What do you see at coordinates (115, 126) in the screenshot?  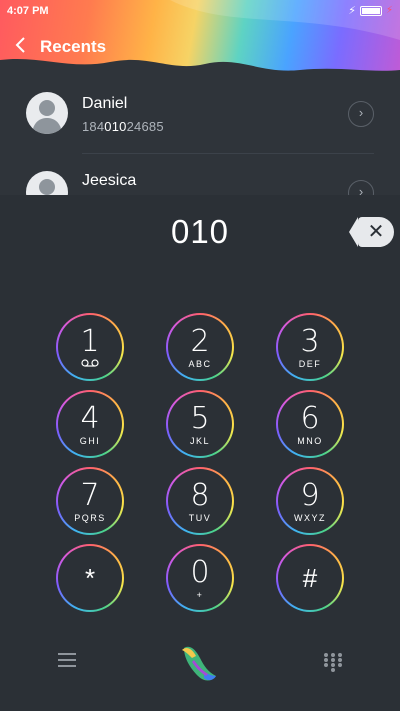 I see `number-match: 010` at bounding box center [115, 126].